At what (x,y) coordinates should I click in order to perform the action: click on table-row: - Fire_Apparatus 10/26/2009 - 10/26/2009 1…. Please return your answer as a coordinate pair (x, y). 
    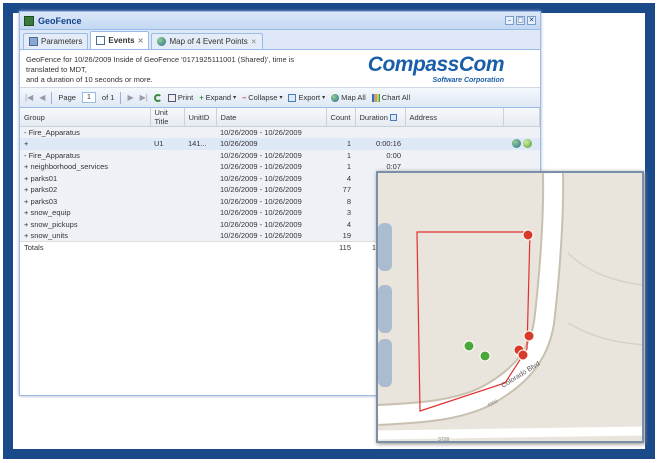
    Looking at the image, I should click on (280, 155).